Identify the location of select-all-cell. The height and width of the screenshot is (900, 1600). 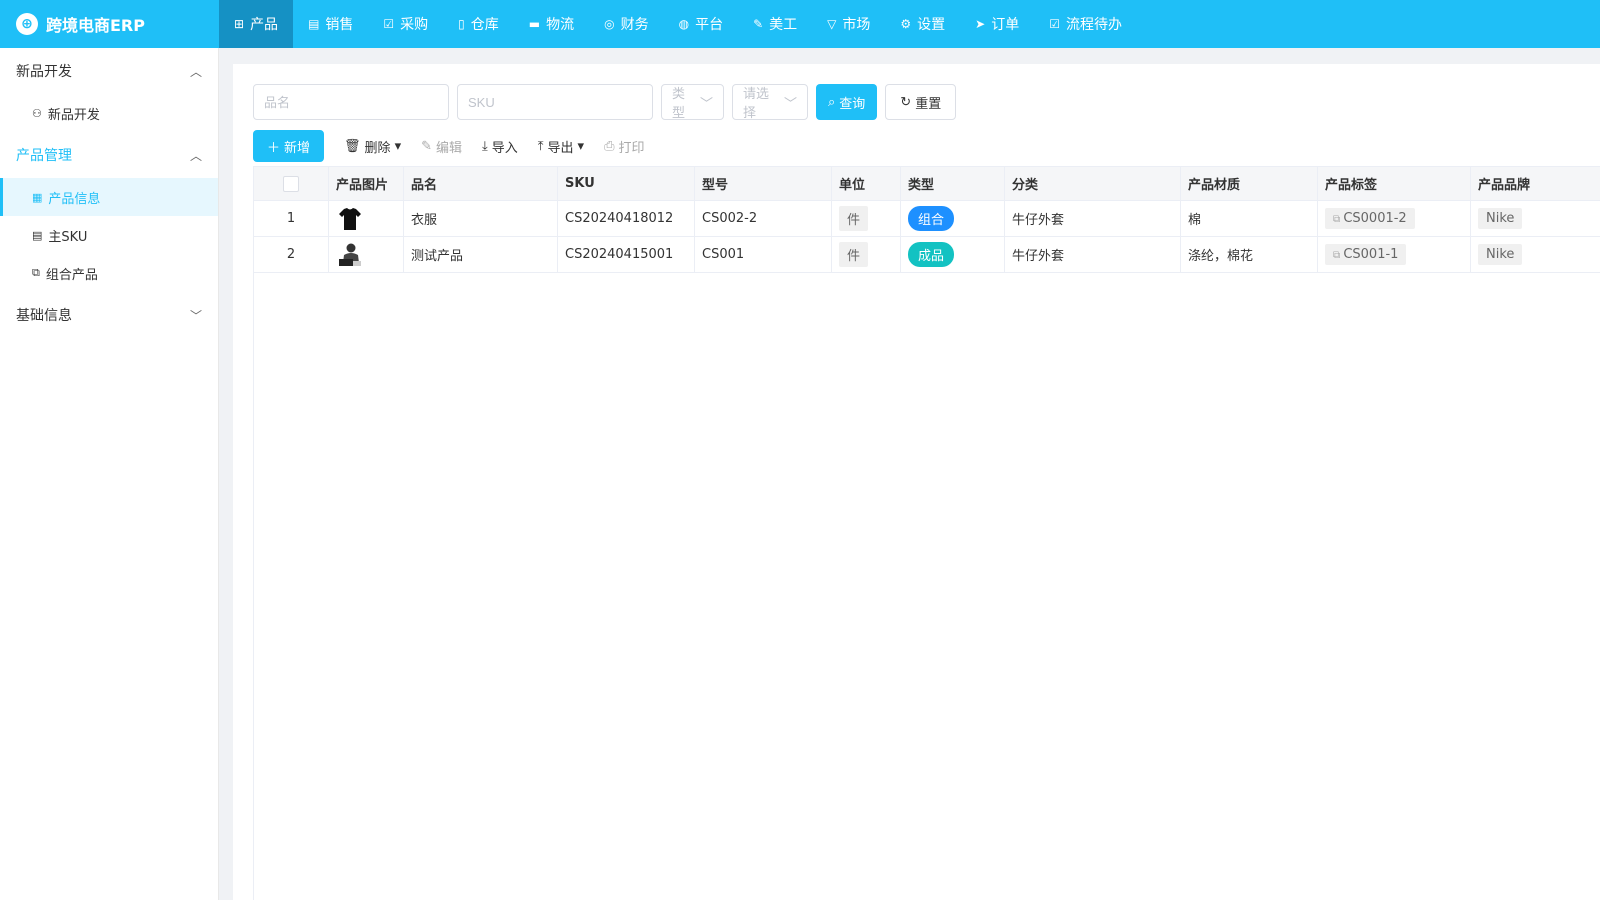
(291, 183).